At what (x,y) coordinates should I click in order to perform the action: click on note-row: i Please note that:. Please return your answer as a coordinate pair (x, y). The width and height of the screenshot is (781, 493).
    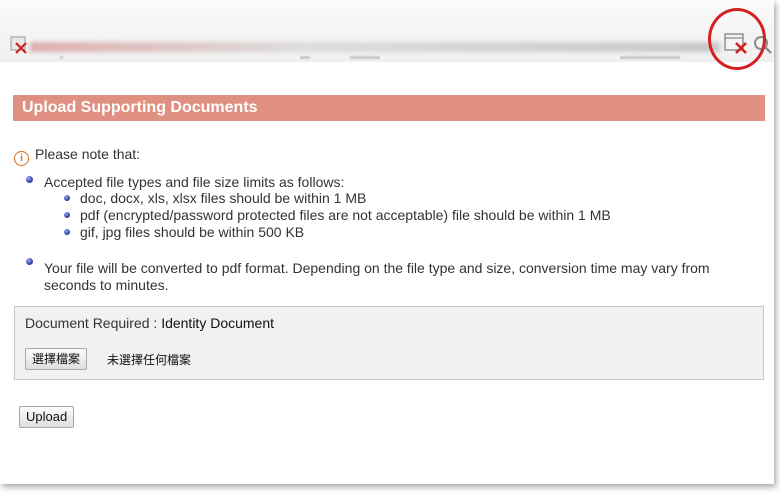
    Looking at the image, I should click on (77, 156).